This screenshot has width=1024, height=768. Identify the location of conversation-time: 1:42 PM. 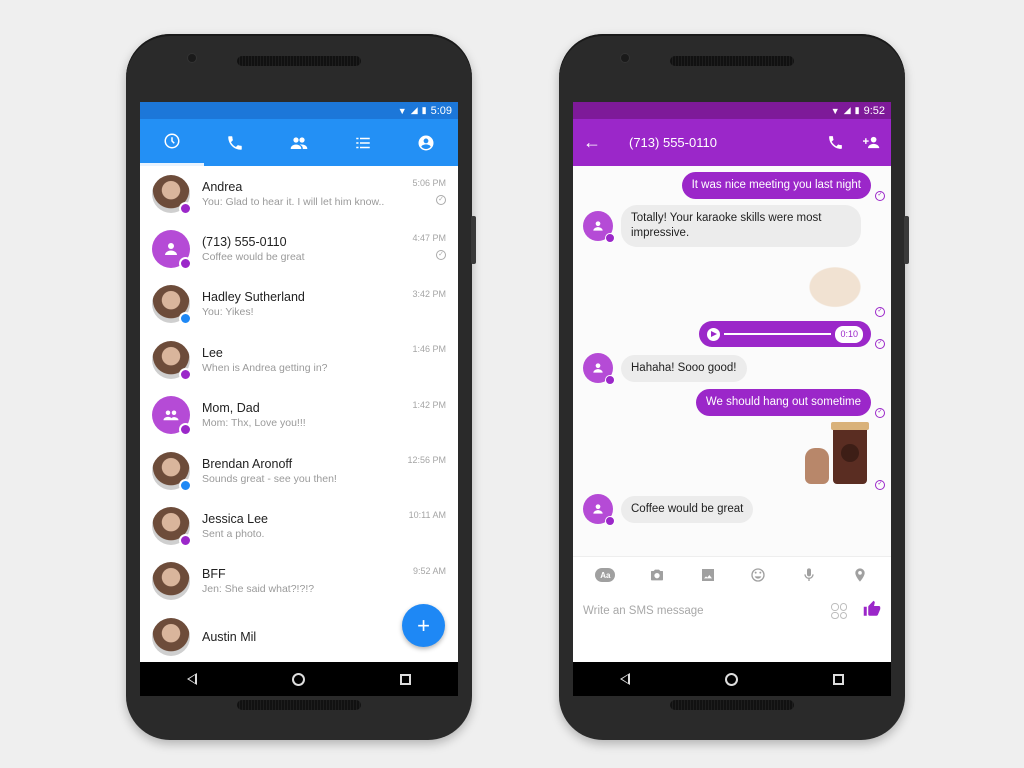
(429, 404).